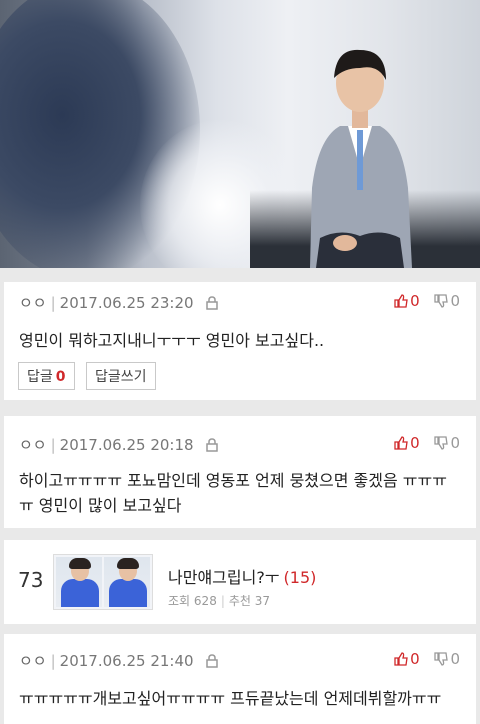 The height and width of the screenshot is (724, 480). Describe the element at coordinates (126, 303) in the screenshot. I see `comment-date: 2017.06.25 23:20` at that location.